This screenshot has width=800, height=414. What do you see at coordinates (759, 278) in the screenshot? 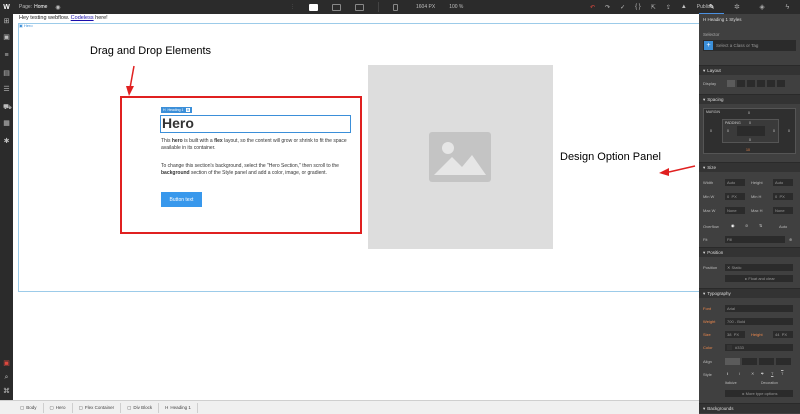
I see `float-clear-toggle: ▸ Float and clear` at bounding box center [759, 278].